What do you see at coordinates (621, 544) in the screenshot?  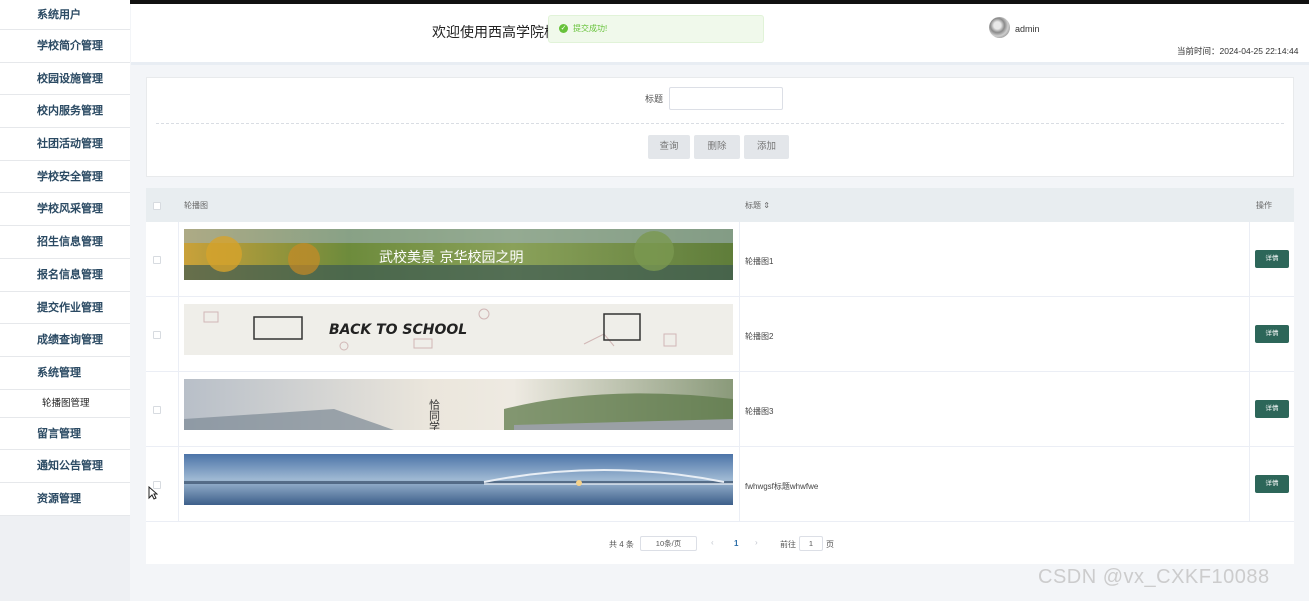 I see `pager-total: 共 4 条` at bounding box center [621, 544].